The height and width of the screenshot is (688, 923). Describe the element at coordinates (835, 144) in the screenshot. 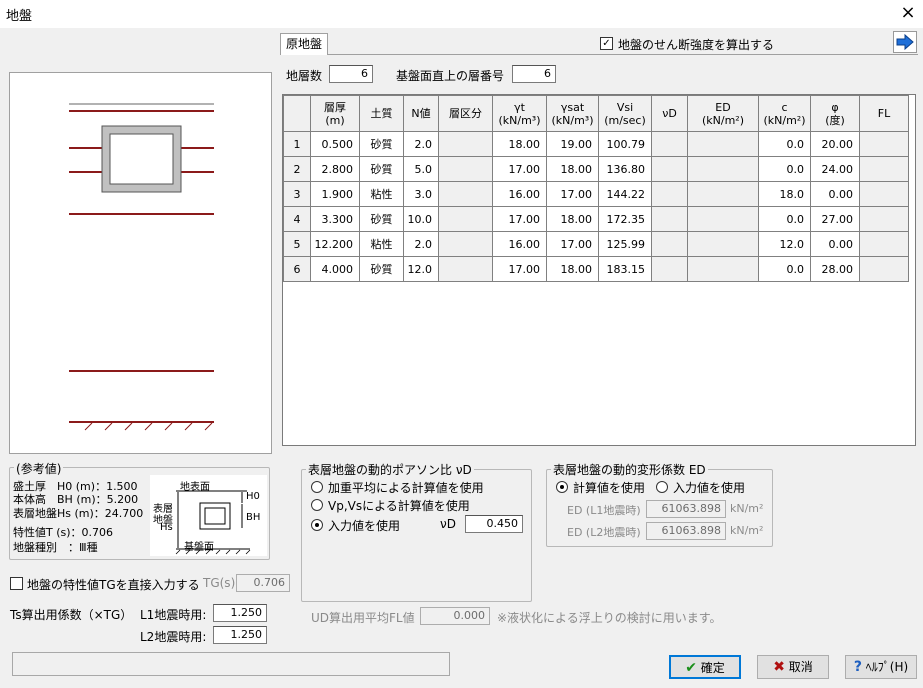

I see `table-cell-phi: 20.00` at that location.